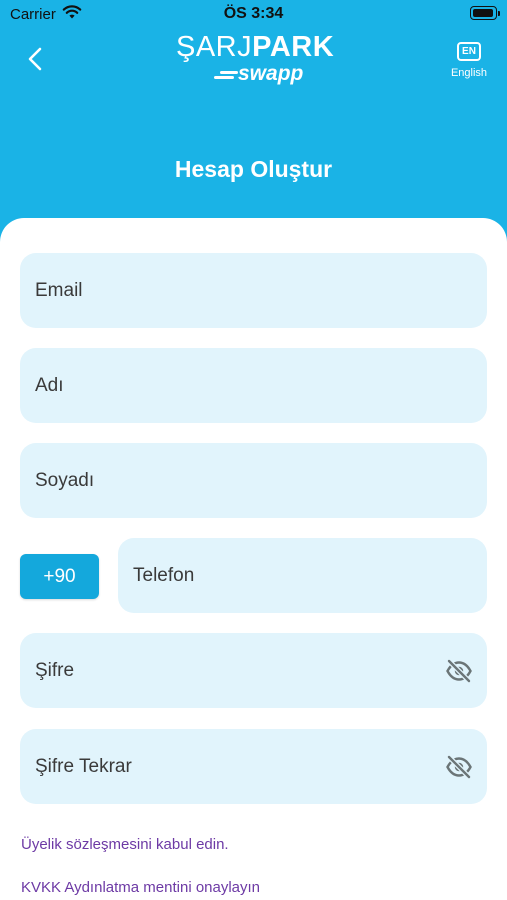 The image size is (507, 900). I want to click on logo-swapp: swapp, so click(271, 73).